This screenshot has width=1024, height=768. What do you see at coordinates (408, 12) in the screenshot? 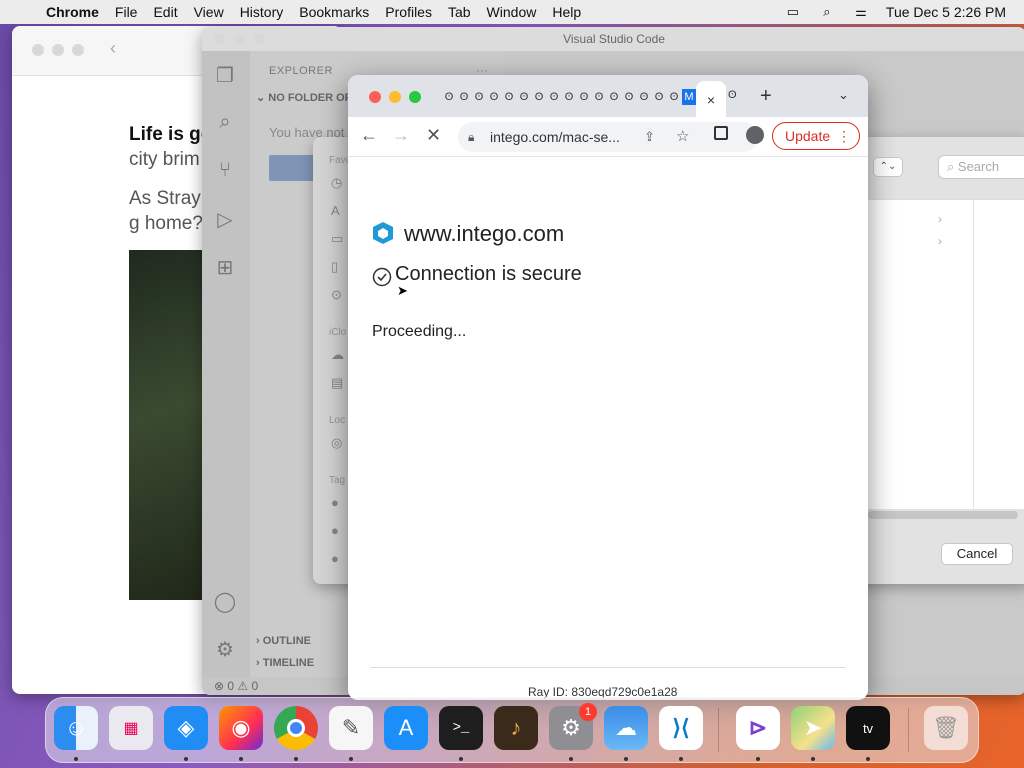
I see `menu-profiles: Profiles` at bounding box center [408, 12].